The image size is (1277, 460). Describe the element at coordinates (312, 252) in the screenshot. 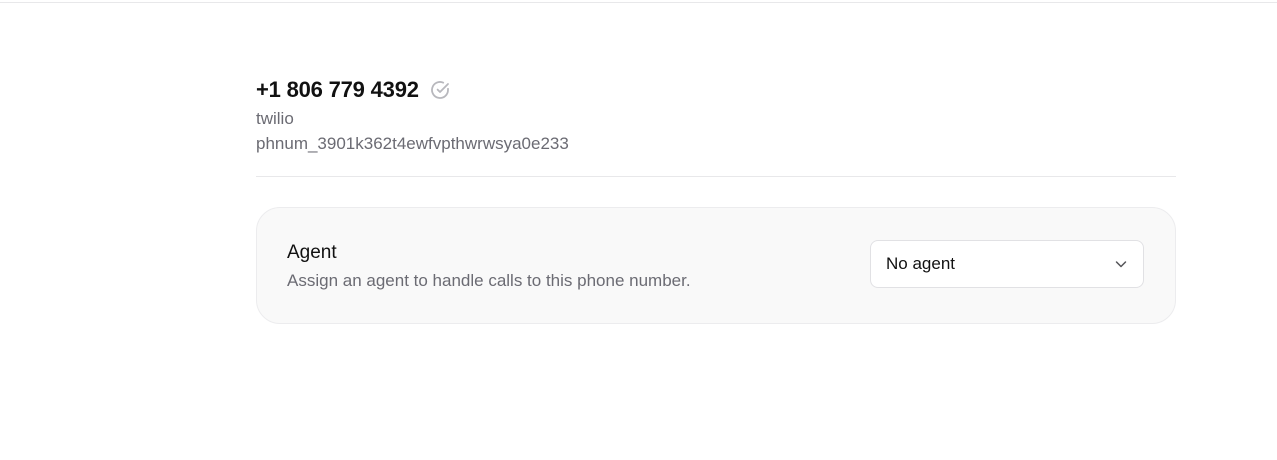

I see `agent-section-title: Agent` at that location.